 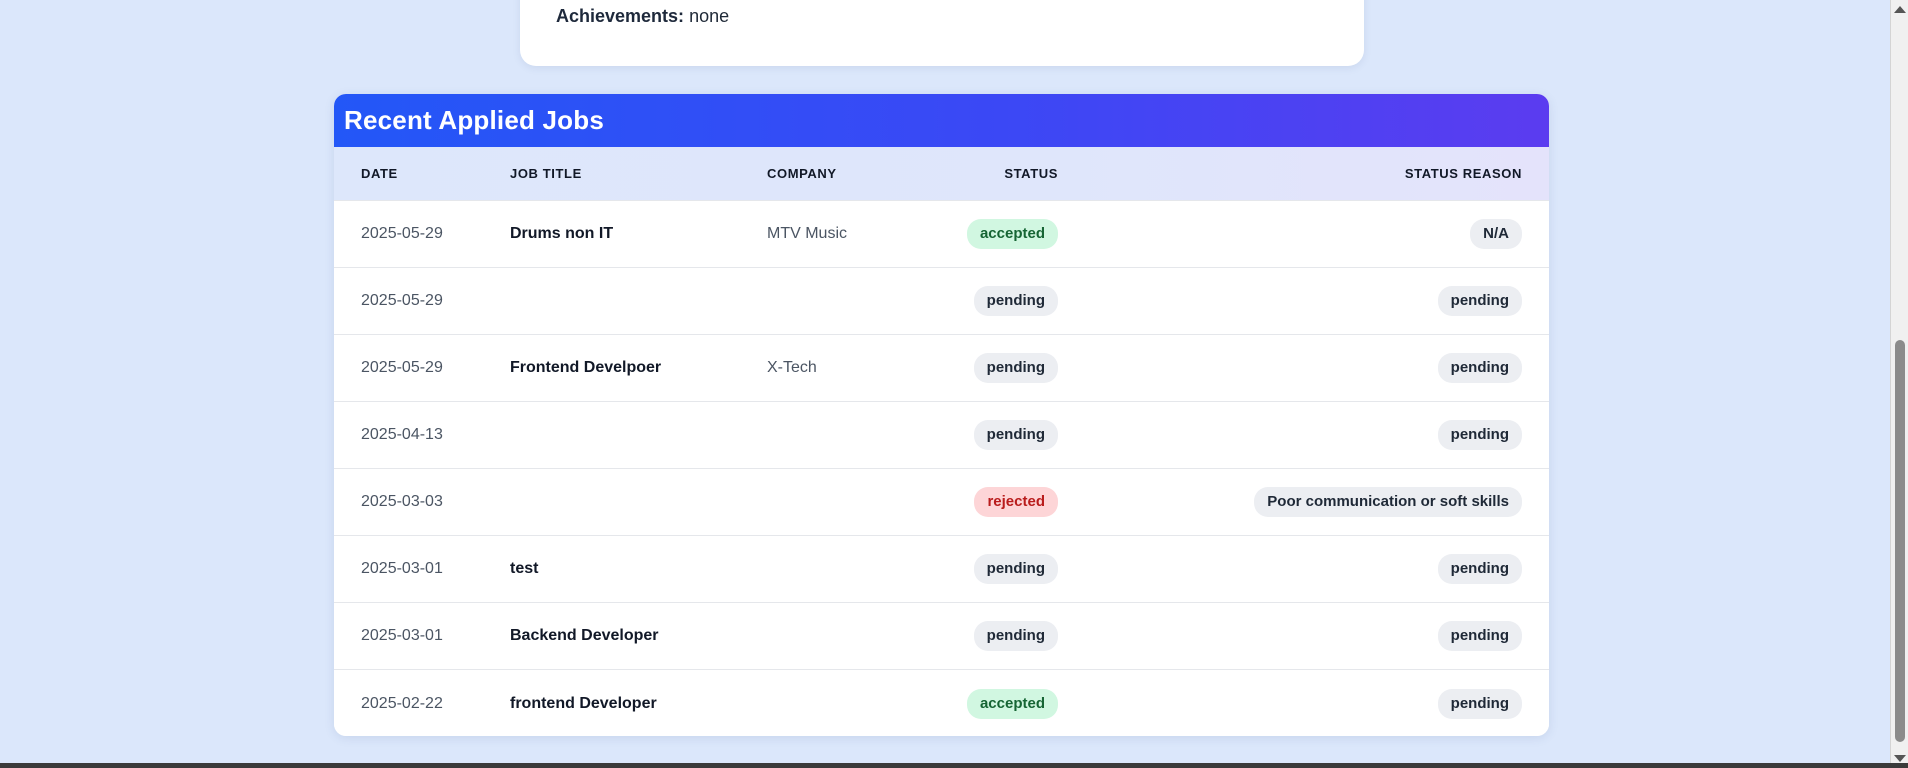 What do you see at coordinates (862, 234) in the screenshot?
I see `cell-company: MTV Music` at bounding box center [862, 234].